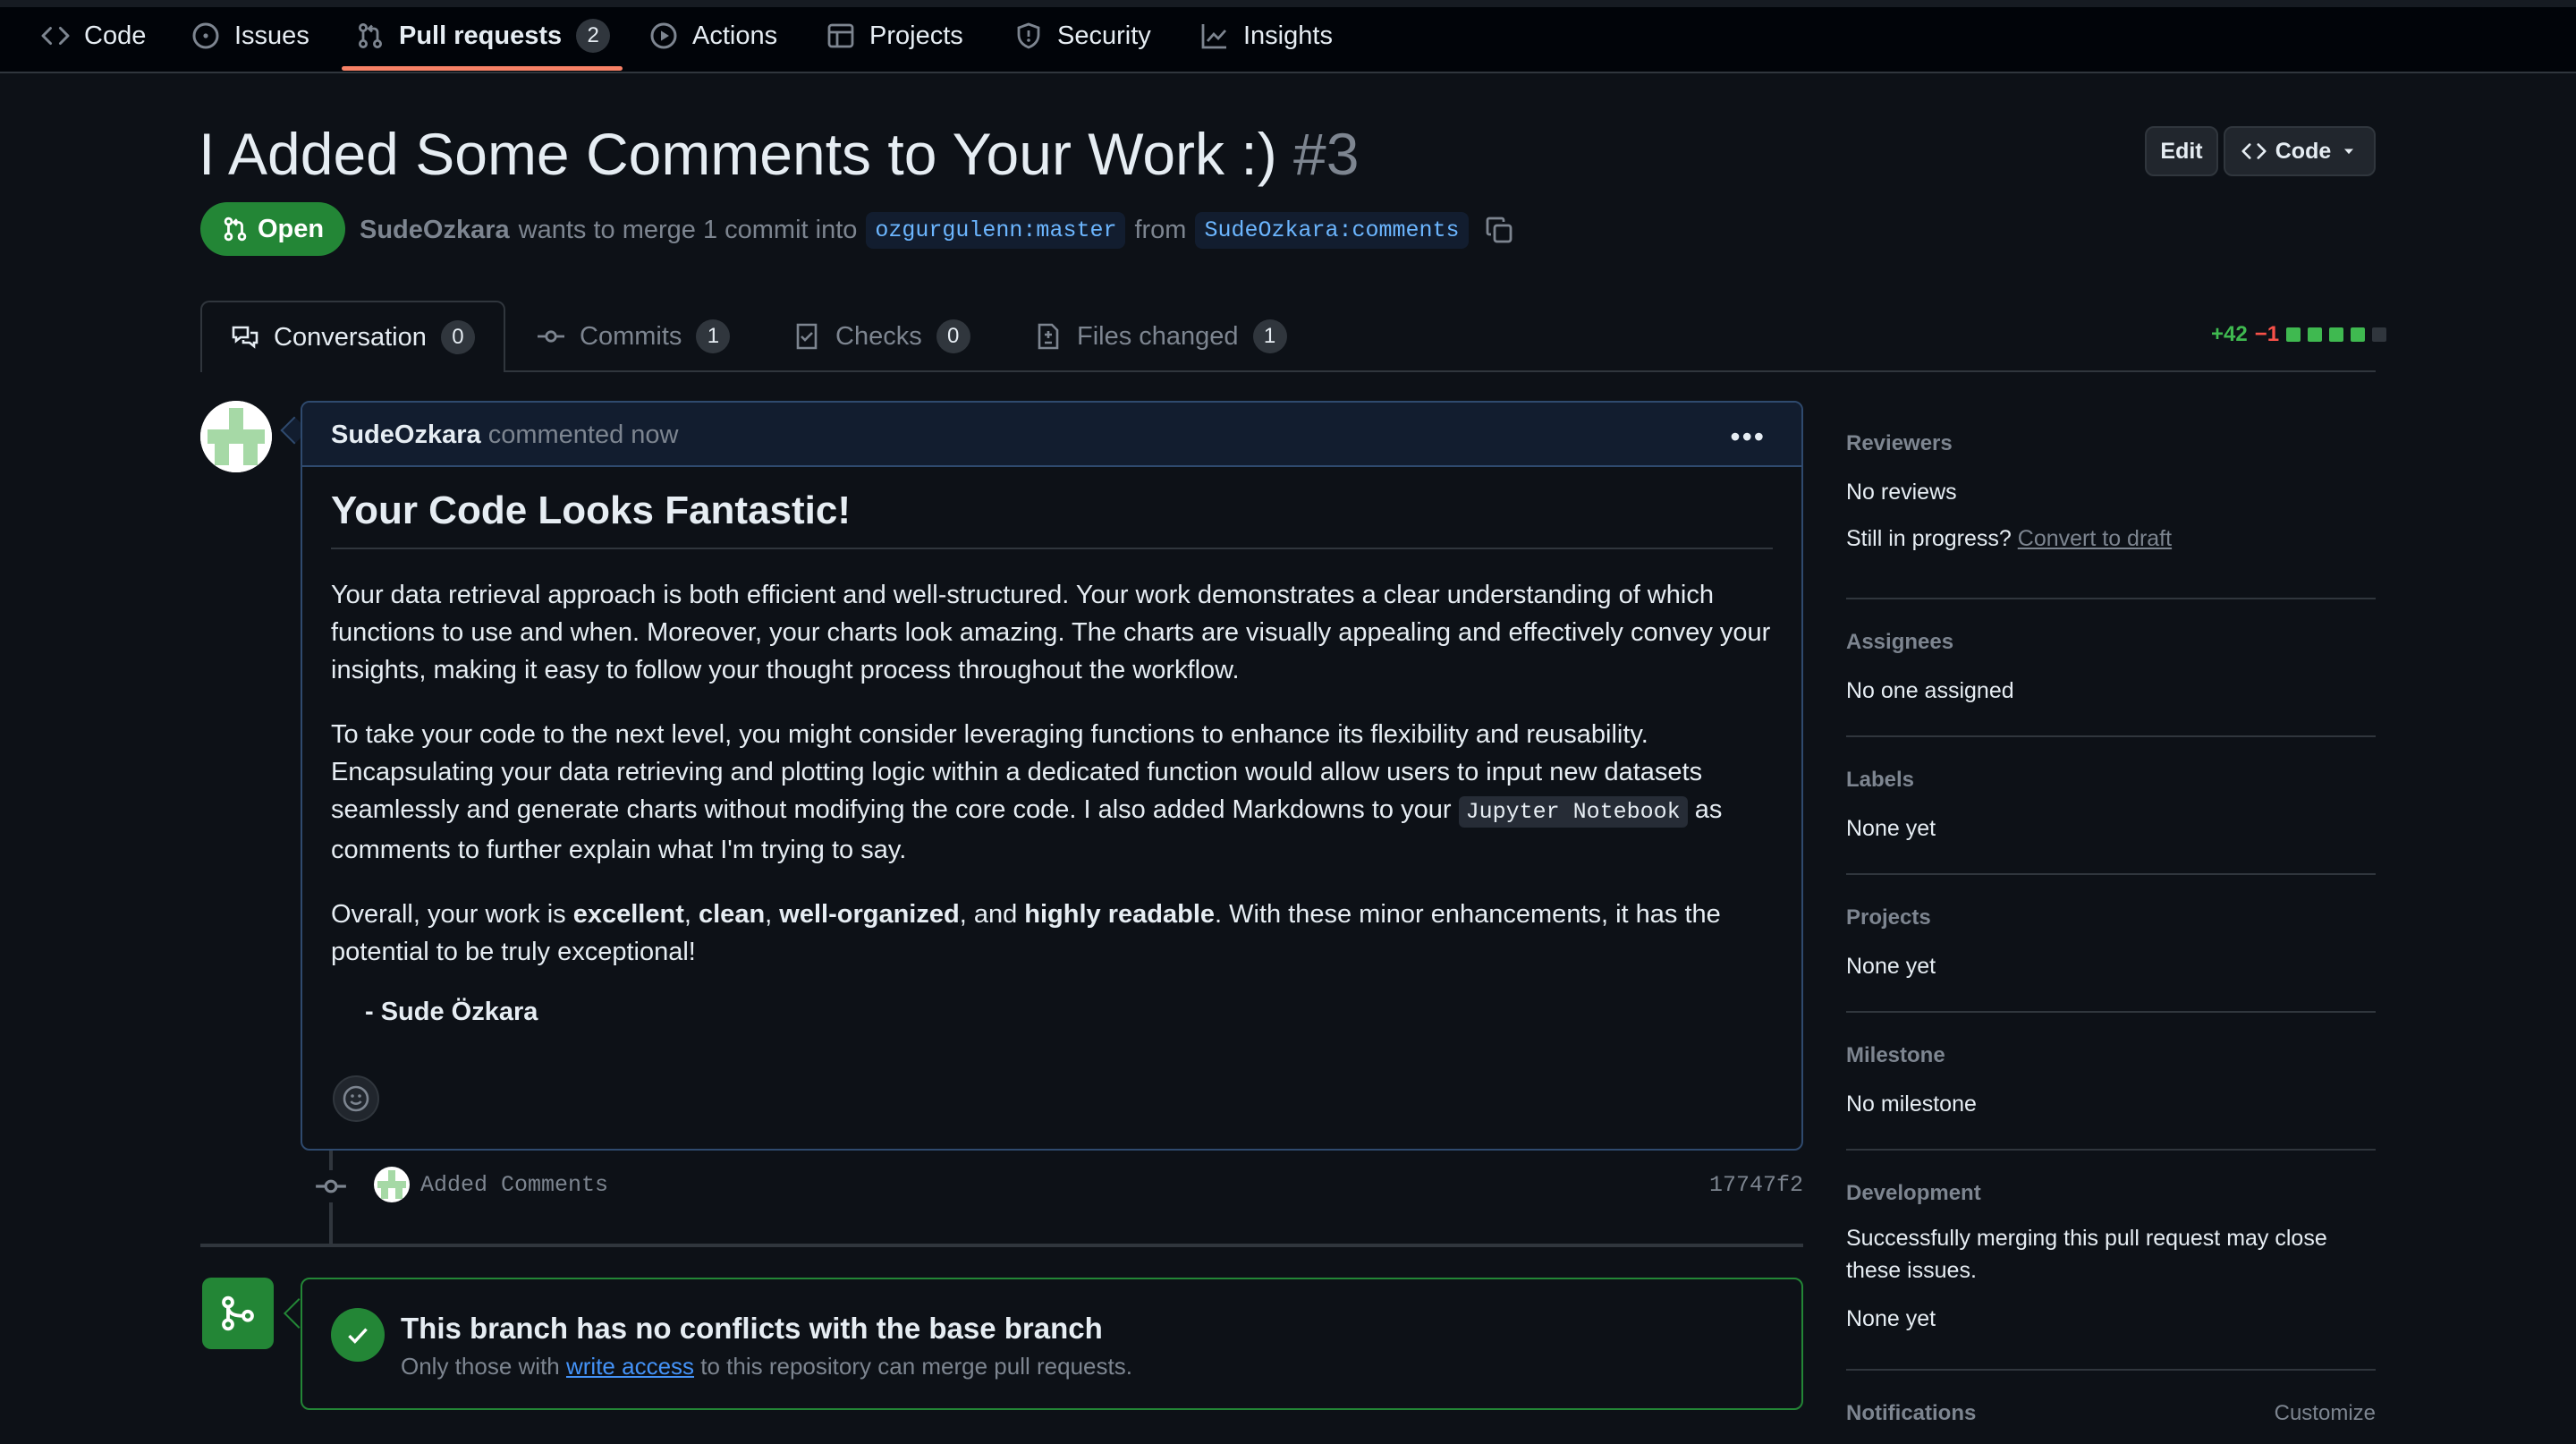  What do you see at coordinates (480, 1366) in the screenshot?
I see `merge-sub-text: Only those with` at bounding box center [480, 1366].